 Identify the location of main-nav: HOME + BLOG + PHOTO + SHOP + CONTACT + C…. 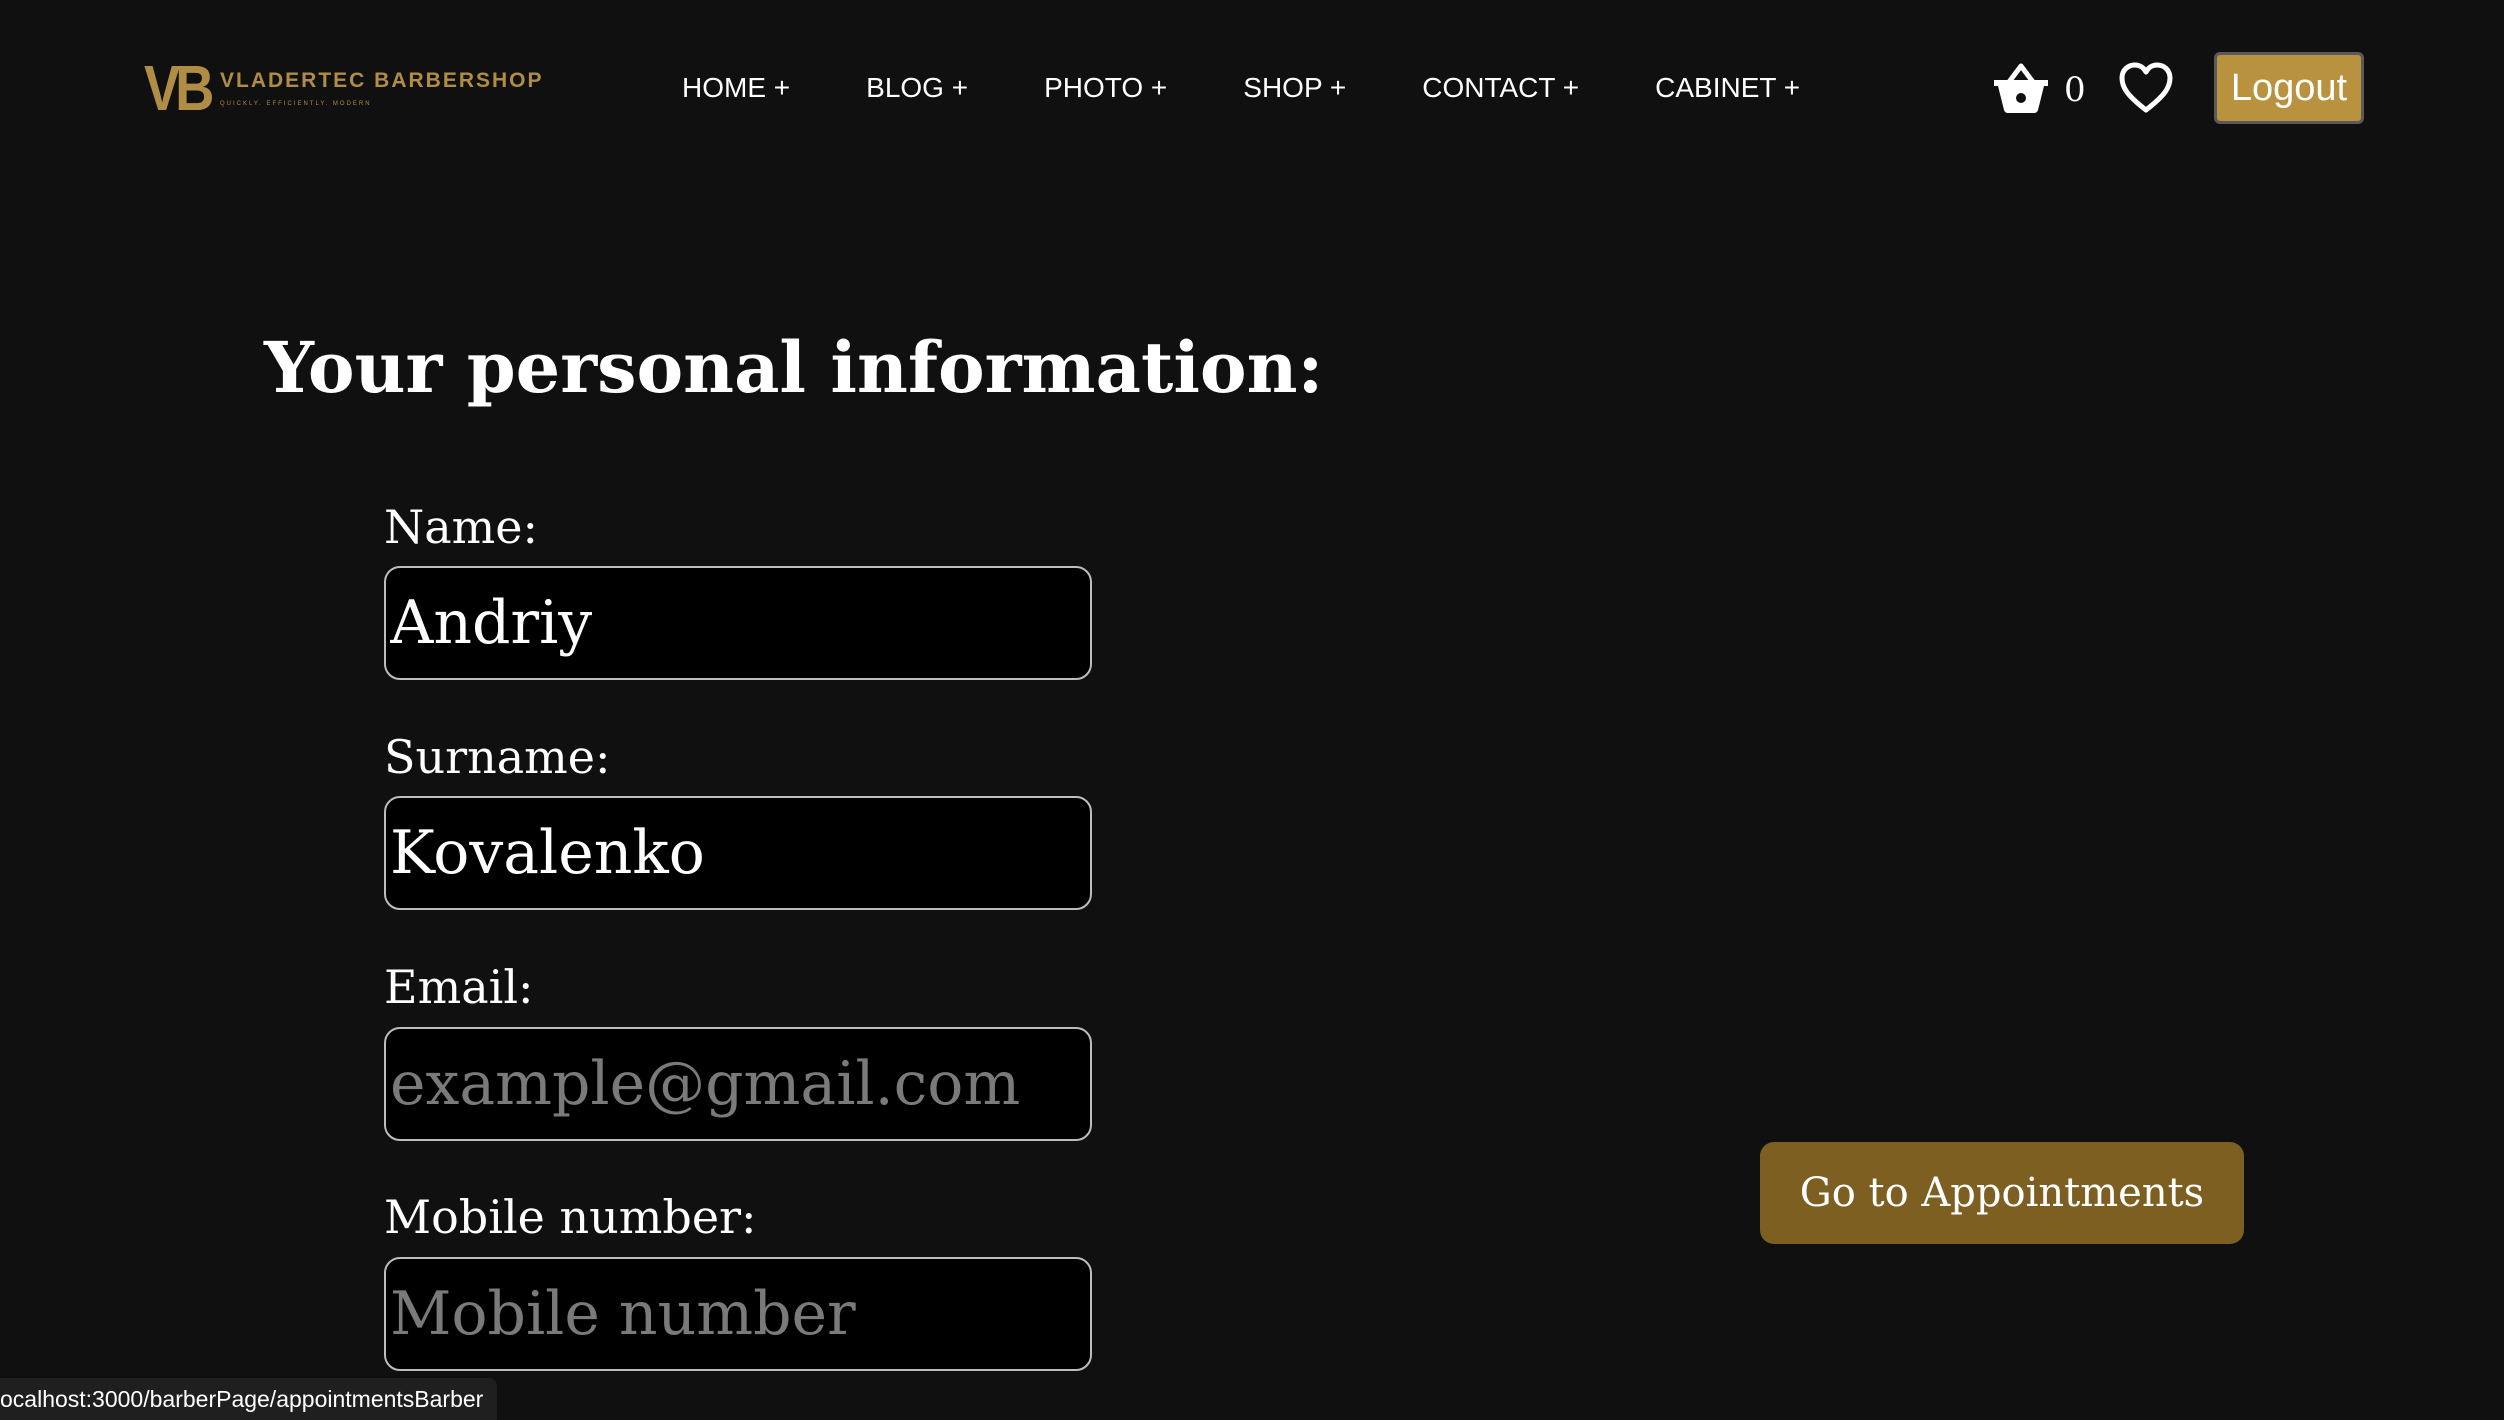
(1279, 88).